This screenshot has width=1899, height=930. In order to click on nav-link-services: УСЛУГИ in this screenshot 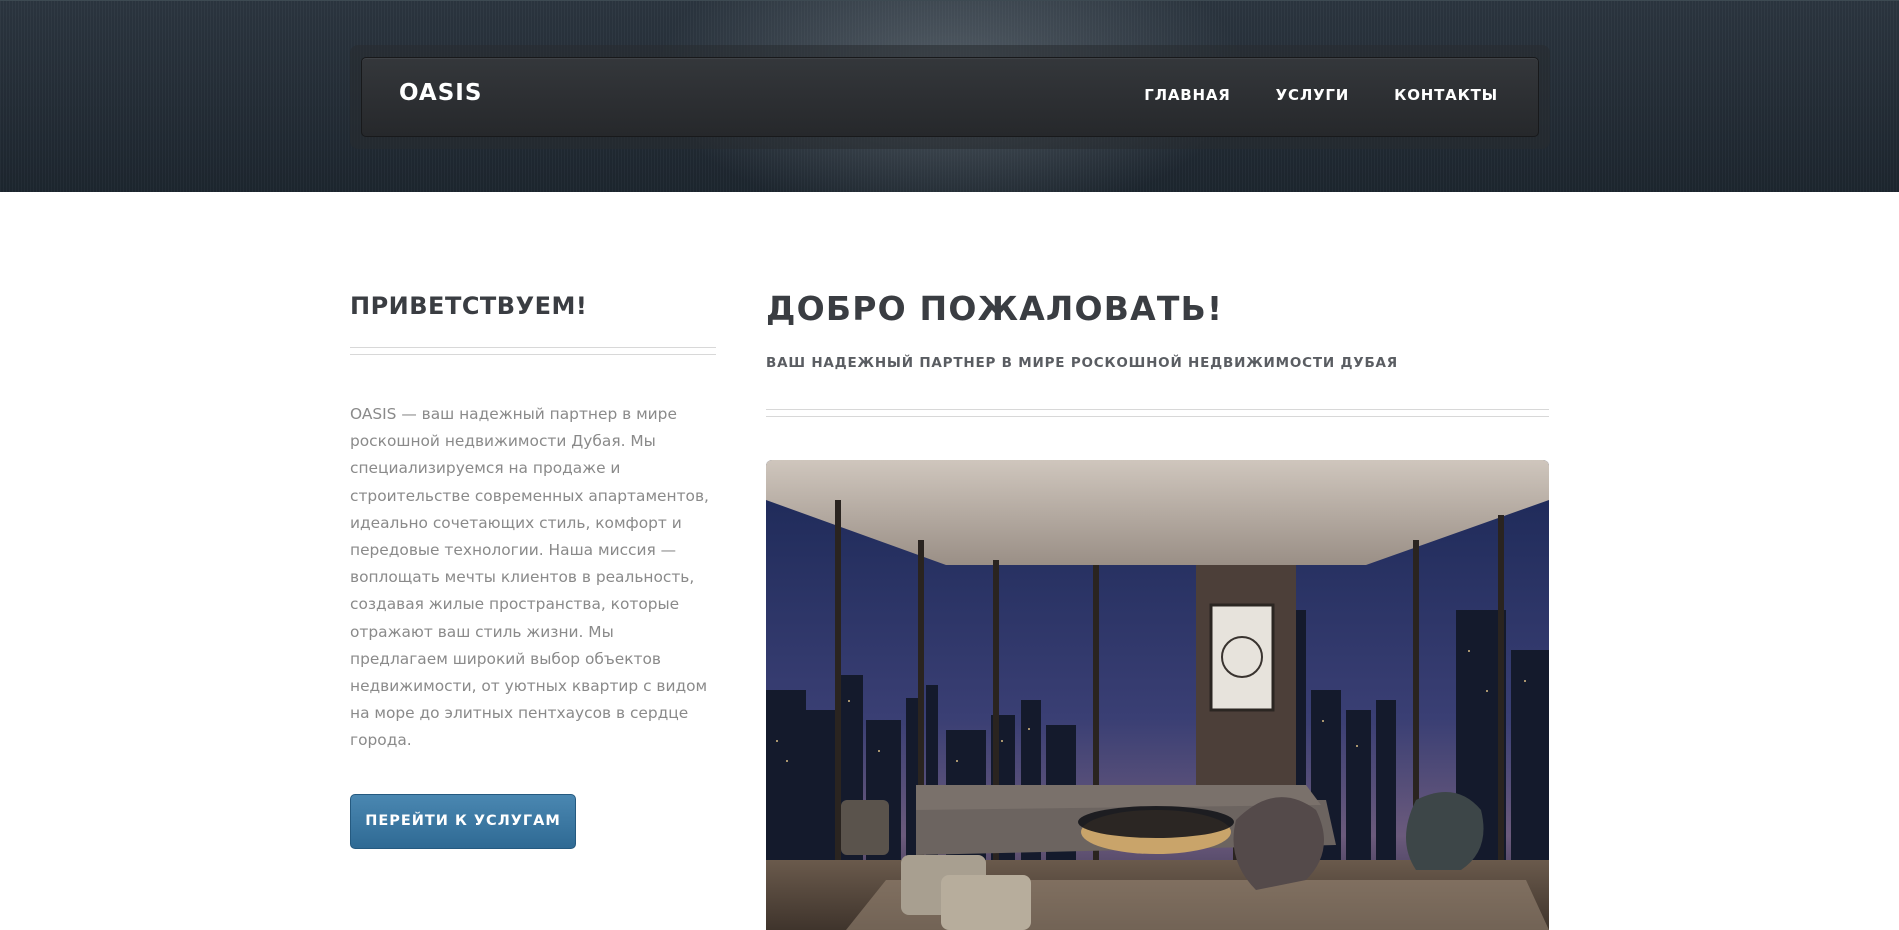, I will do `click(1313, 95)`.